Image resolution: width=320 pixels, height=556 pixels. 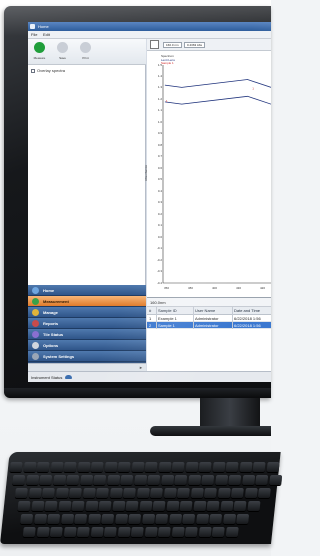 I want to click on keyboard, so click(x=141, y=498).